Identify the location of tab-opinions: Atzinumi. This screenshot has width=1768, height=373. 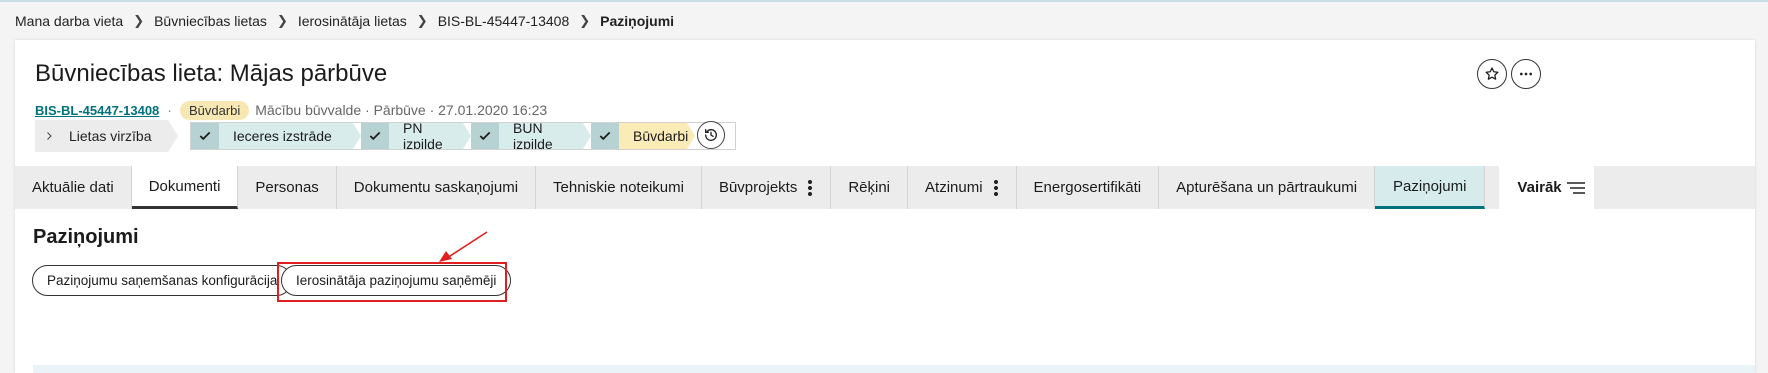
(962, 187).